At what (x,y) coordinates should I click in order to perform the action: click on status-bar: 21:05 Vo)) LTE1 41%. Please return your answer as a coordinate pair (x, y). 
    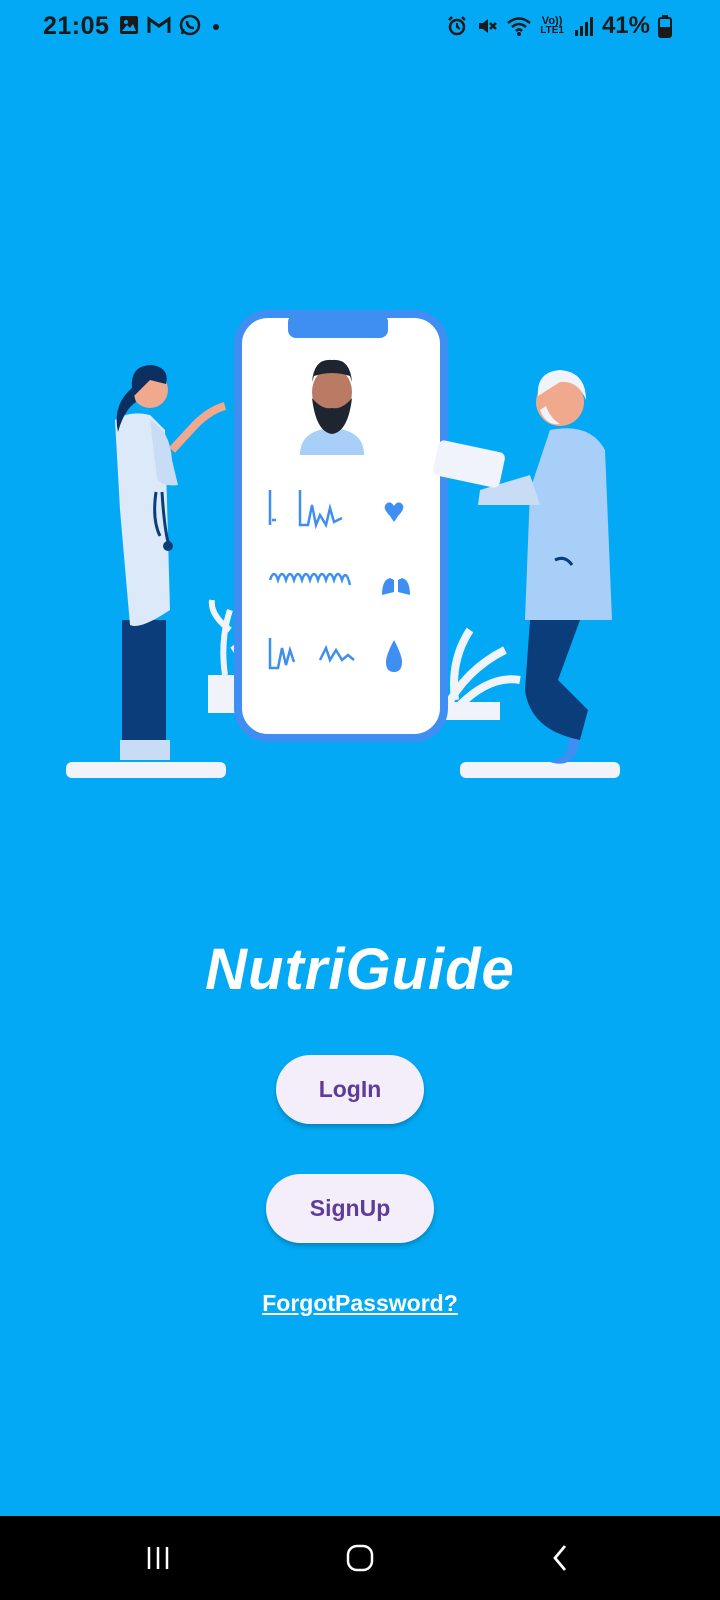
    Looking at the image, I should click on (360, 28).